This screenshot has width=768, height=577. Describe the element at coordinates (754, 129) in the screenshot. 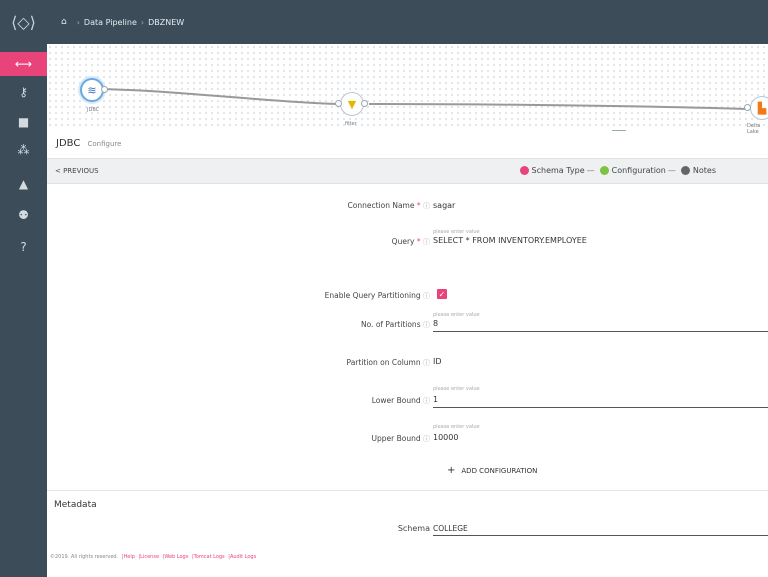

I see `node-label-delta-lake: Delta Lake` at that location.